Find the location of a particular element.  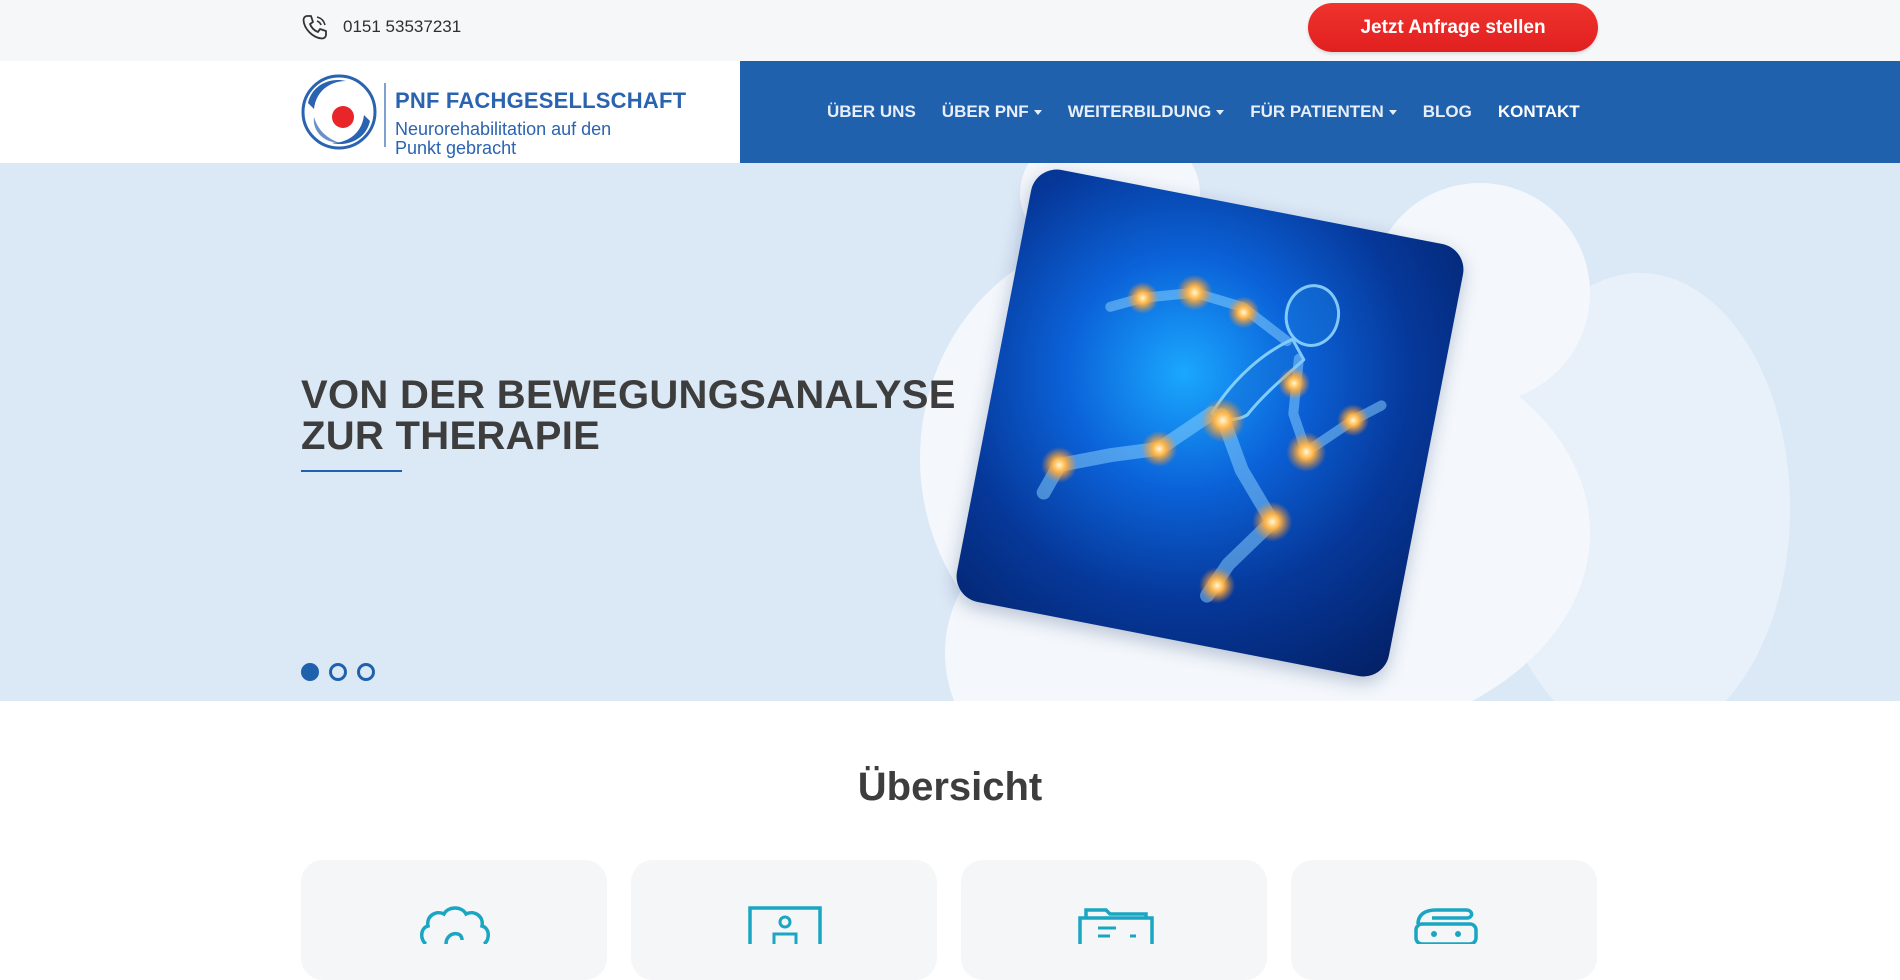

nav-item-weiterbildung: WEITERBILDUNG is located at coordinates (1146, 112).